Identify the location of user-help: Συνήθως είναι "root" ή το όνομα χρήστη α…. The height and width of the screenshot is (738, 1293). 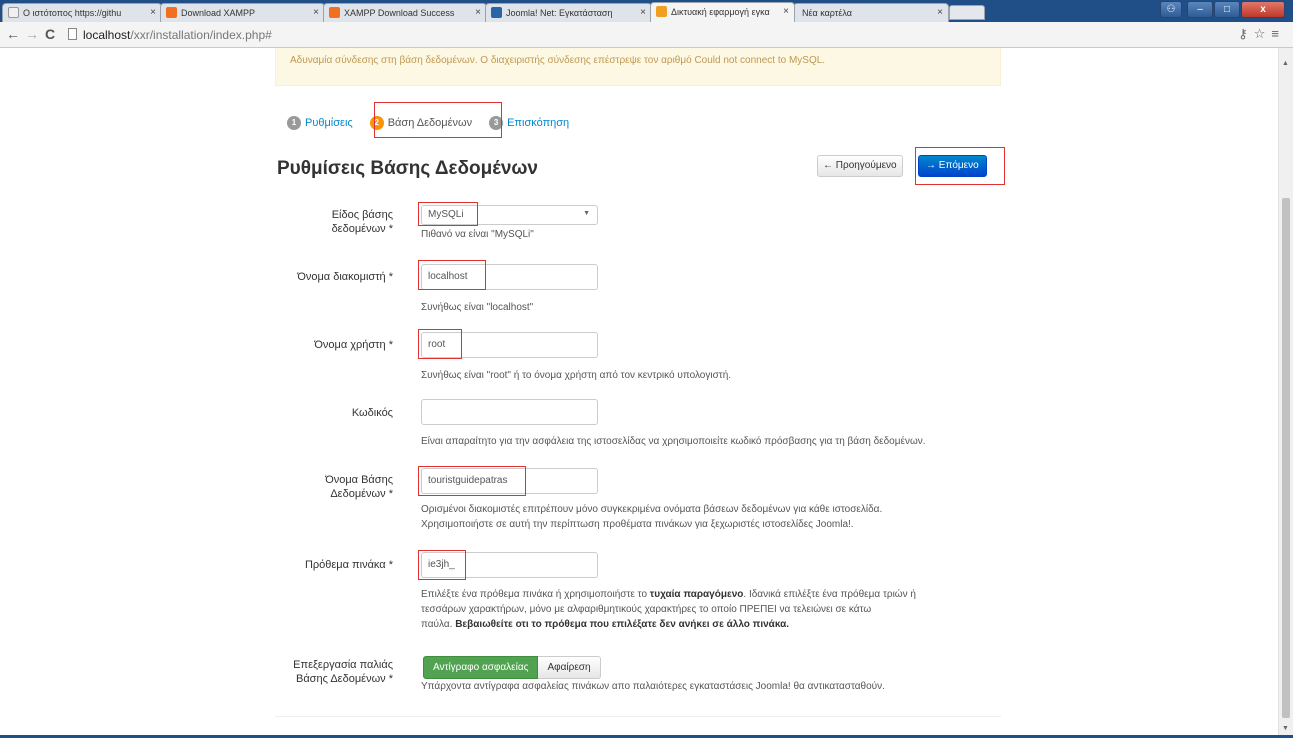
(576, 375).